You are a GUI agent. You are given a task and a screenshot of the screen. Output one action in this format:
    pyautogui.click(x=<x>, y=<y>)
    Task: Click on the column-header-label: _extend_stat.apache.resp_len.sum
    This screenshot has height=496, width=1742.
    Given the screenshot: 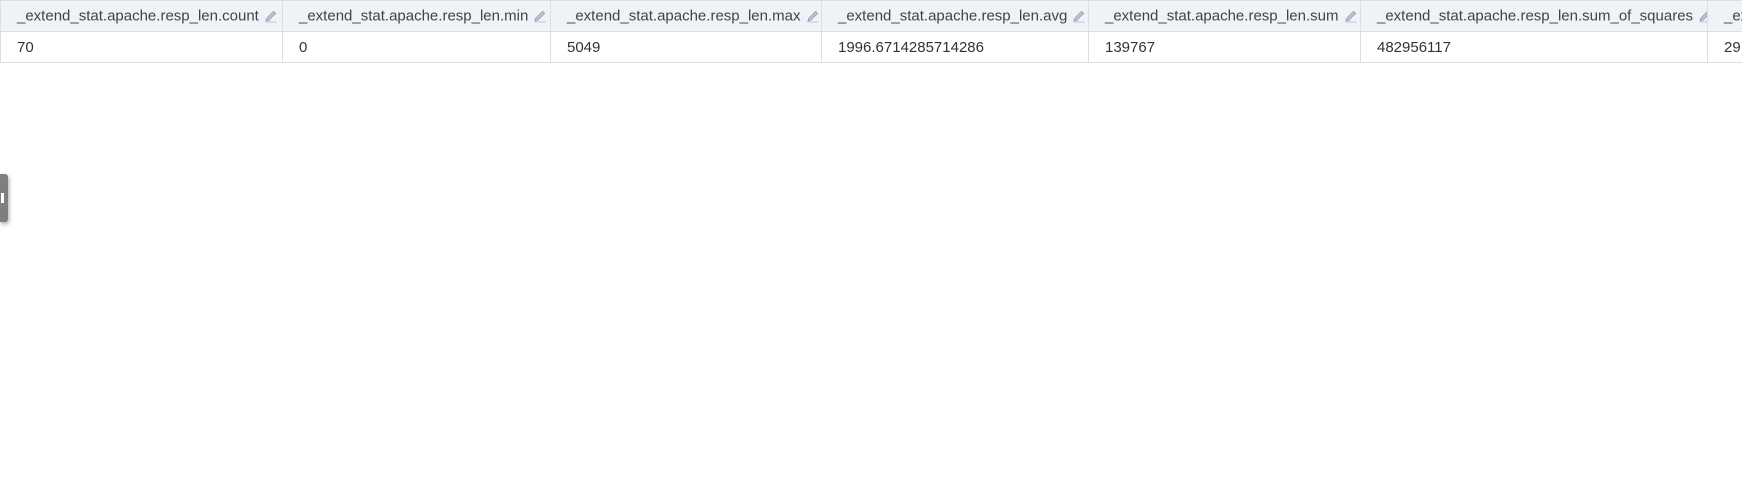 What is the action you would take?
    pyautogui.click(x=1222, y=16)
    